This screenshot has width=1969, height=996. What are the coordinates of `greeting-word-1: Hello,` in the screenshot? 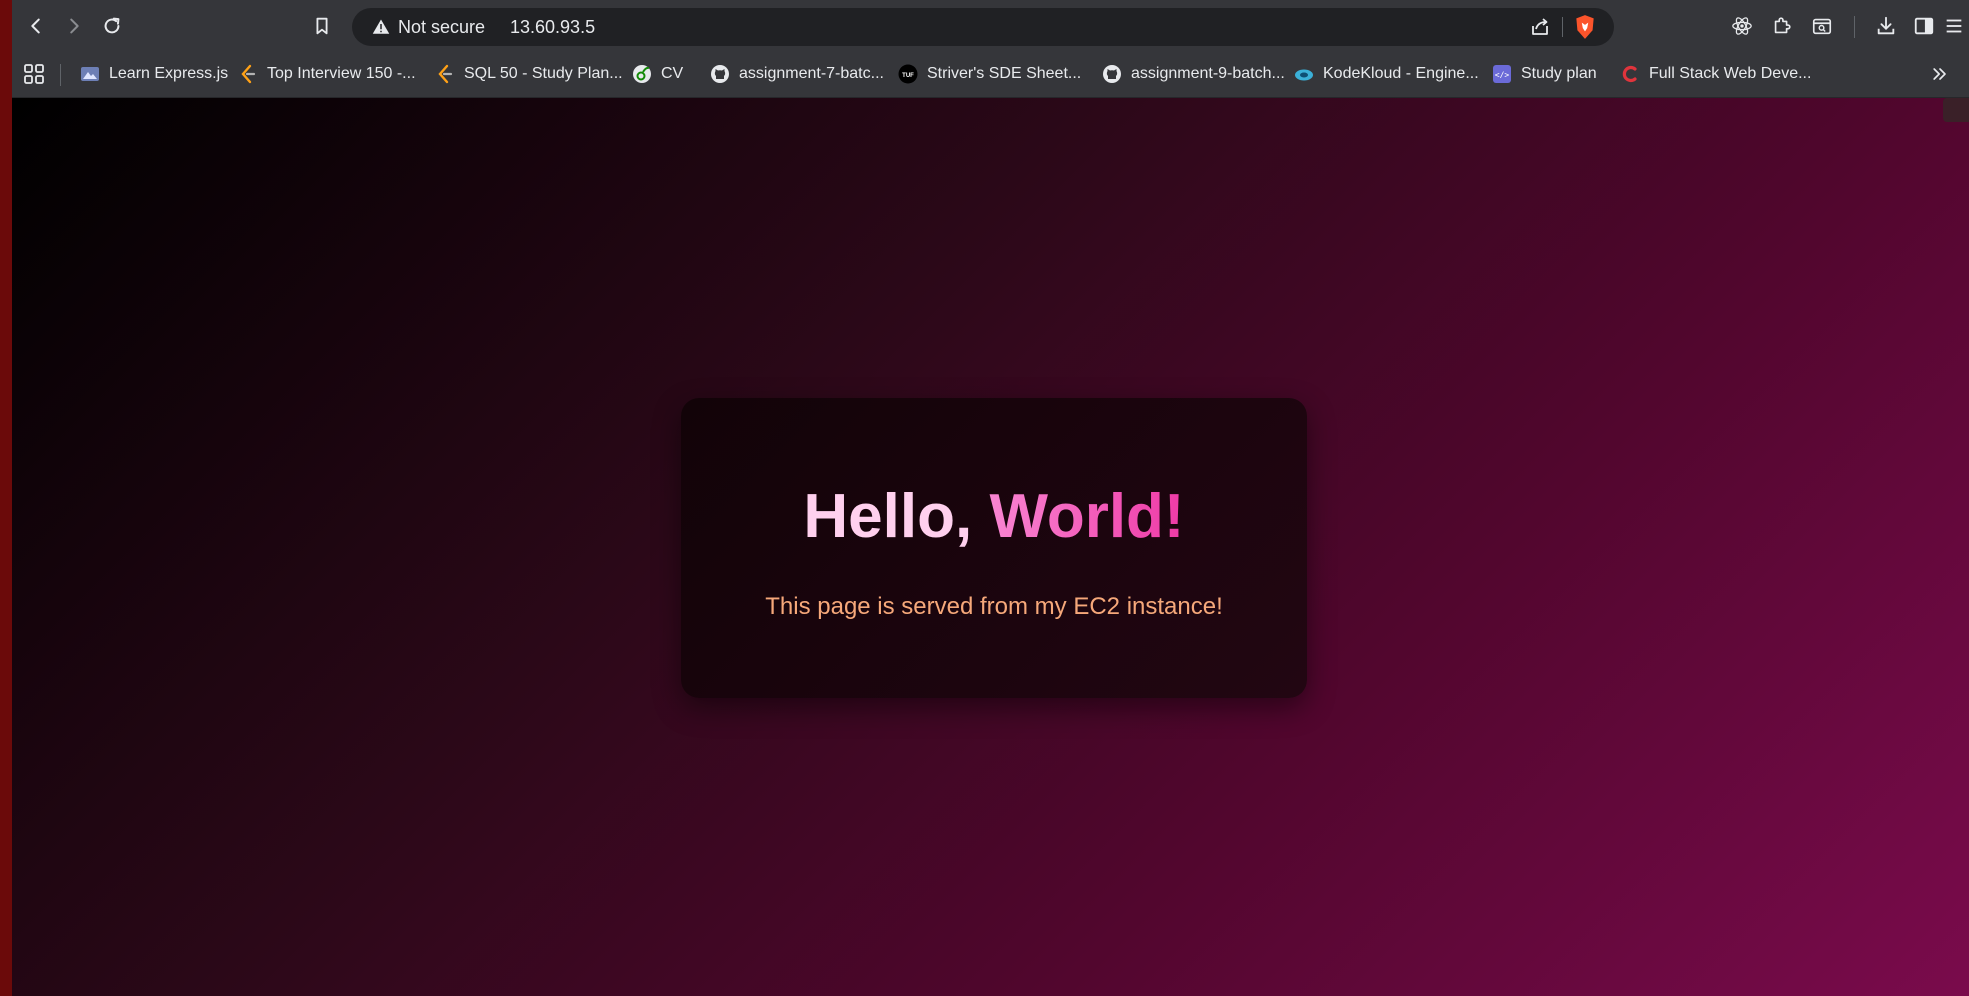 It's located at (888, 516).